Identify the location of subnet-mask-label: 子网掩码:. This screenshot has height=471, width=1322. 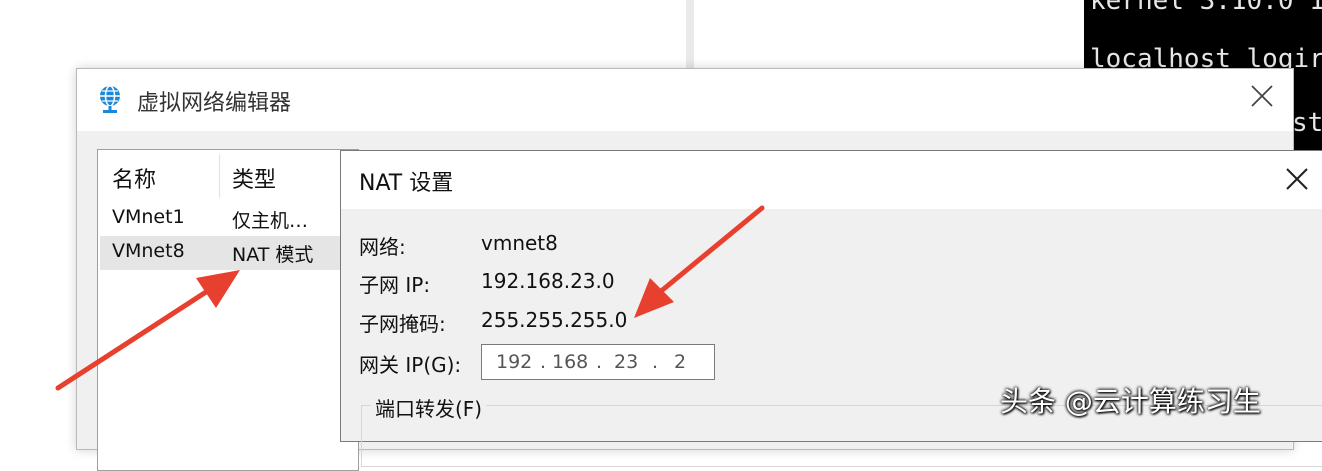
(402, 324).